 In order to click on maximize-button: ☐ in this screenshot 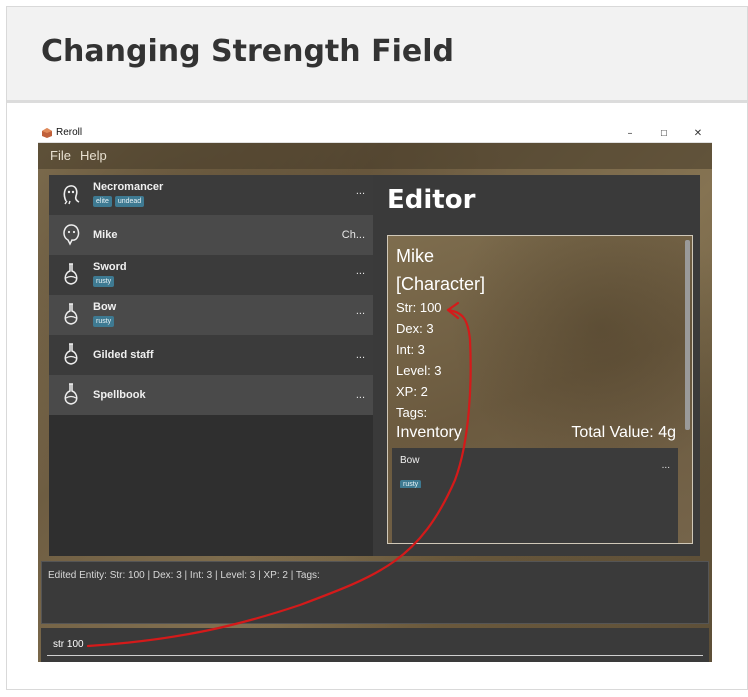, I will do `click(664, 133)`.